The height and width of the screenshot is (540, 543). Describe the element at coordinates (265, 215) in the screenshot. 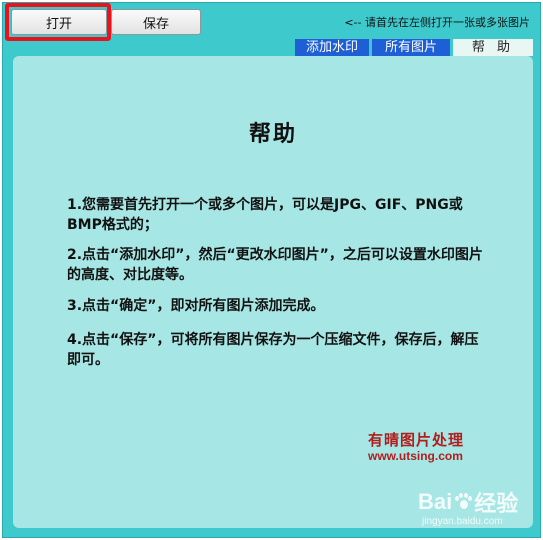

I see `help-step-1: 1.您需要首先打开一个或多个图片，可以是JPG、GIF、PNG或BMP格式的；` at that location.